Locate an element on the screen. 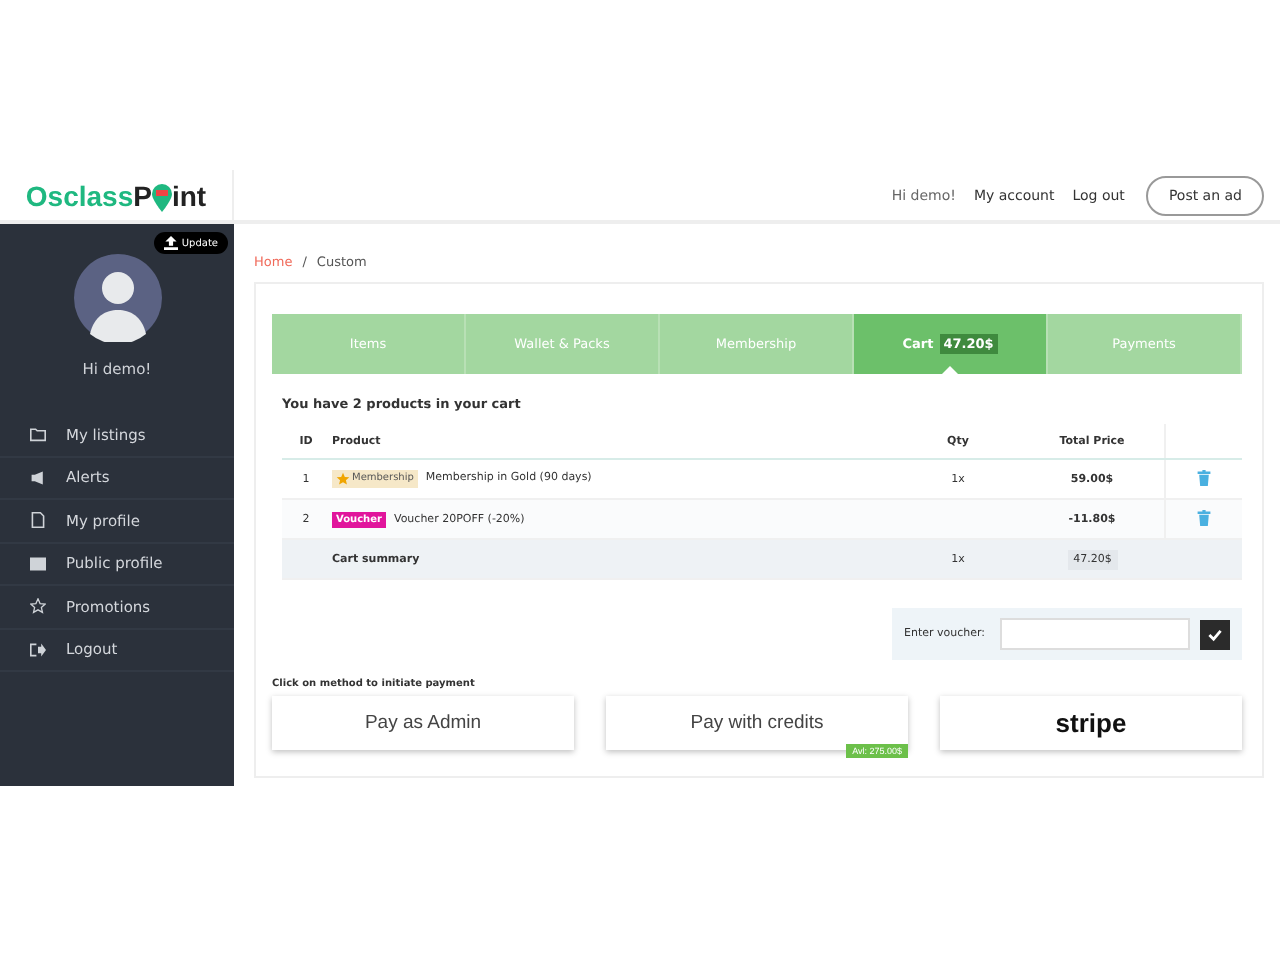 The image size is (1280, 960). file-icon is located at coordinates (38, 520).